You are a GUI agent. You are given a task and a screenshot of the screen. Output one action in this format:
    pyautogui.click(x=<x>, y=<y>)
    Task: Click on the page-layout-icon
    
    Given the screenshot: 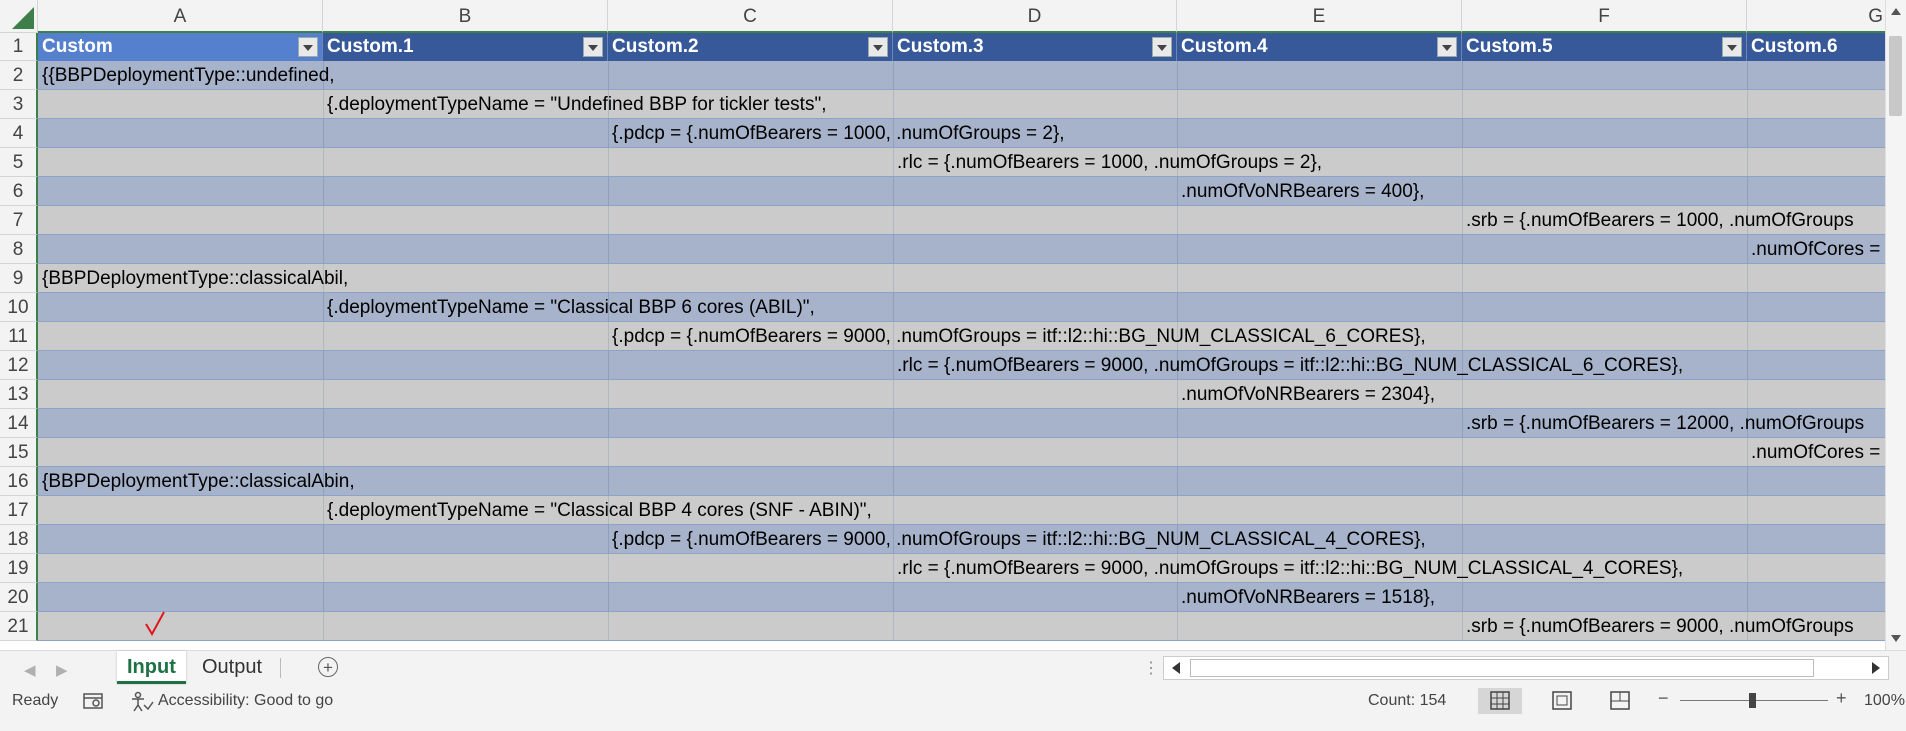 What is the action you would take?
    pyautogui.click(x=1562, y=700)
    